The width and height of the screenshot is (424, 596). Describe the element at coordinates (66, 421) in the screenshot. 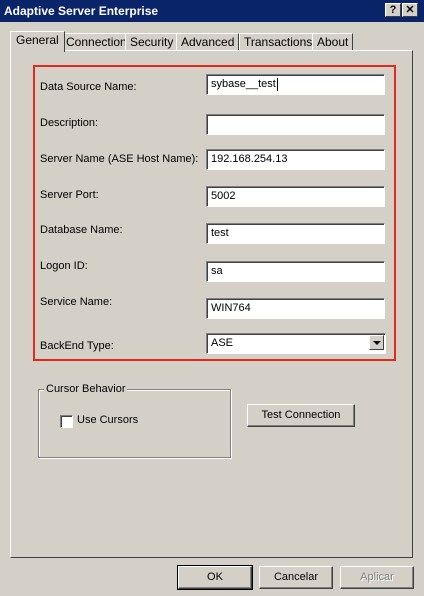

I see `use-cursors-checkbox` at that location.